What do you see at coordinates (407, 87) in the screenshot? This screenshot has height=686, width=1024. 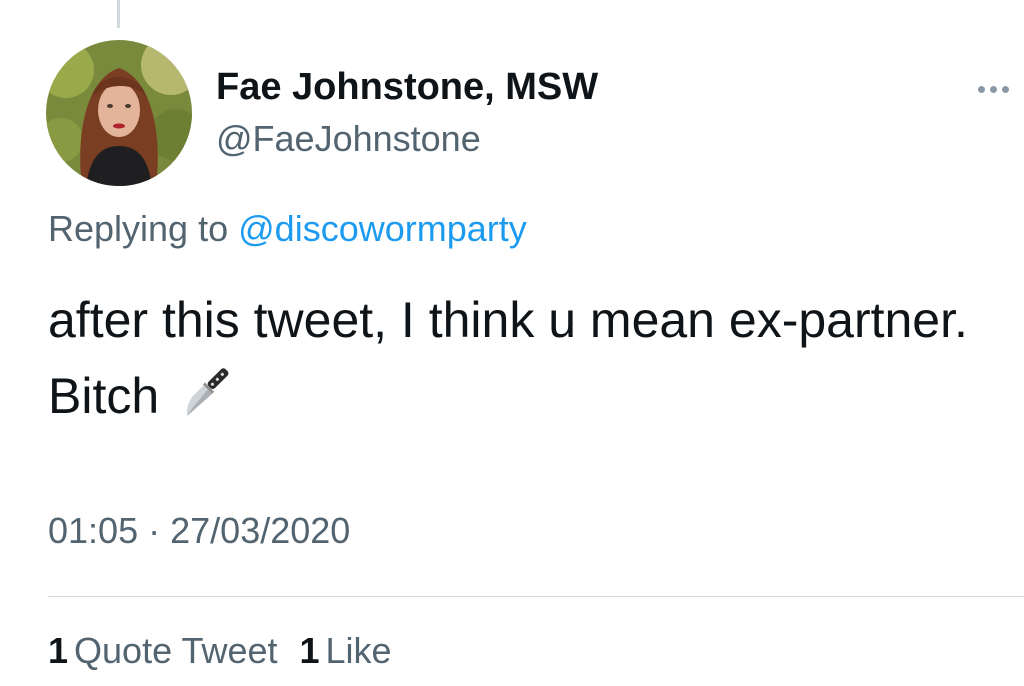 I see `author-display-name: Fae Johnstone, MSW` at bounding box center [407, 87].